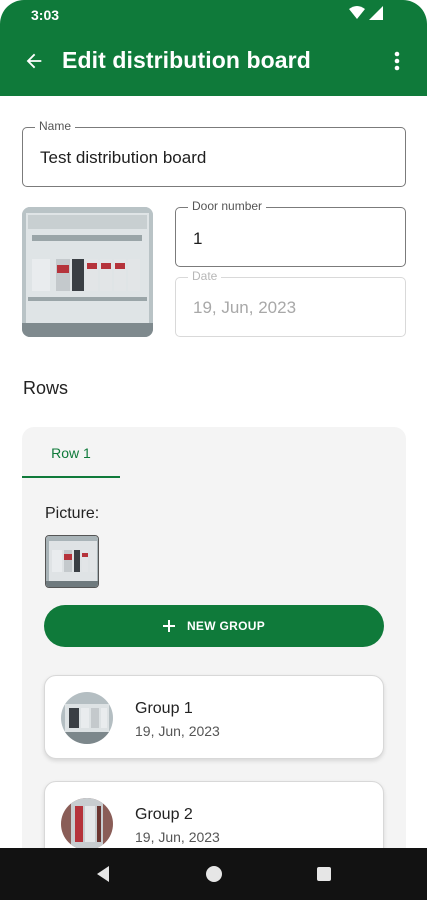 This screenshot has width=427, height=900. I want to click on group-card: Group 1 19, Jun, 2023, so click(214, 717).